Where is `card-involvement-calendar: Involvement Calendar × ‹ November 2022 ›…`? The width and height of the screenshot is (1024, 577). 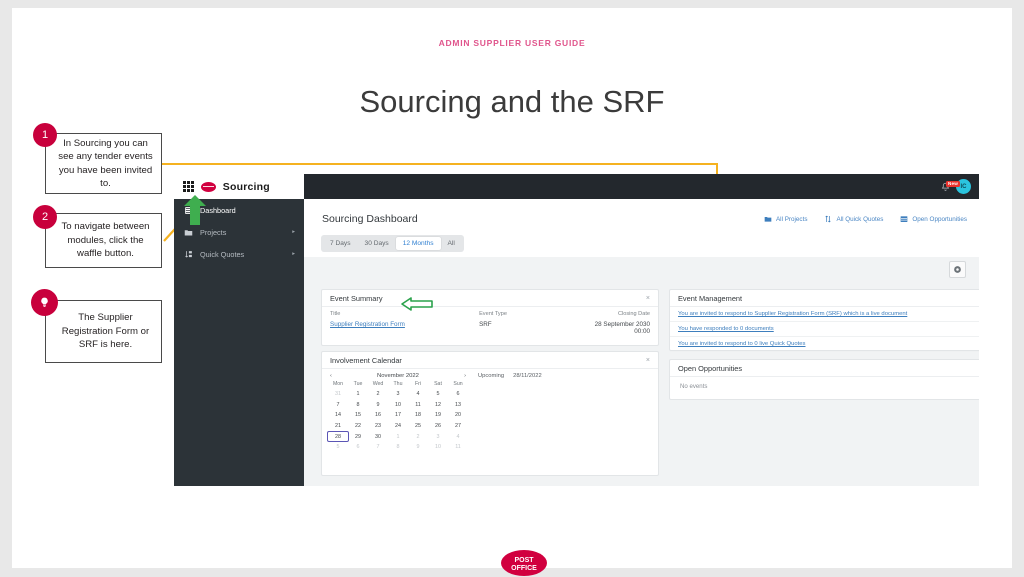 card-involvement-calendar: Involvement Calendar × ‹ November 2022 ›… is located at coordinates (490, 413).